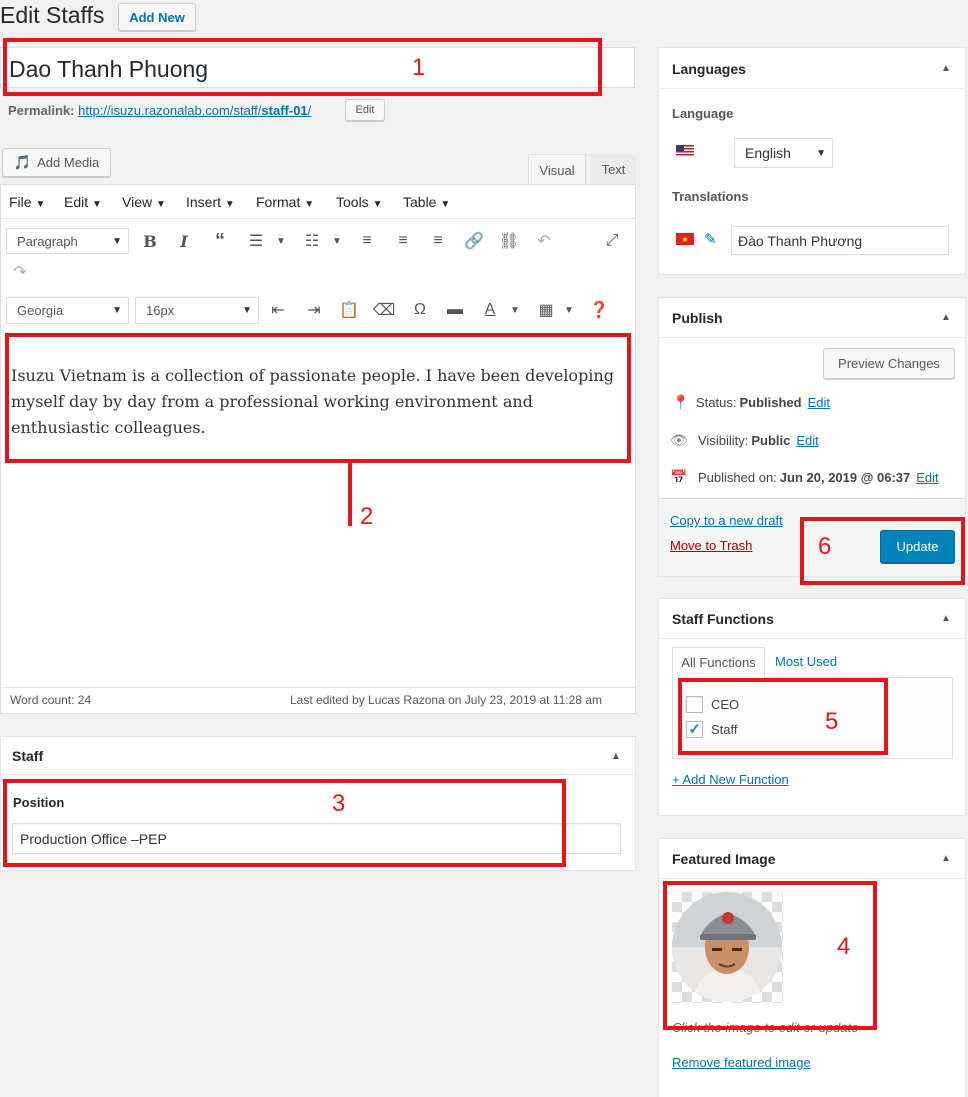  Describe the element at coordinates (741, 1062) in the screenshot. I see `remove-featured-image-link: Remove featured image` at that location.